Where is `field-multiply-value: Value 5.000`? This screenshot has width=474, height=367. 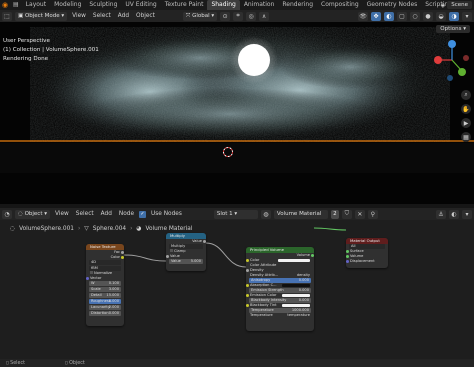 field-multiply-value: Value 5.000 is located at coordinates (186, 261).